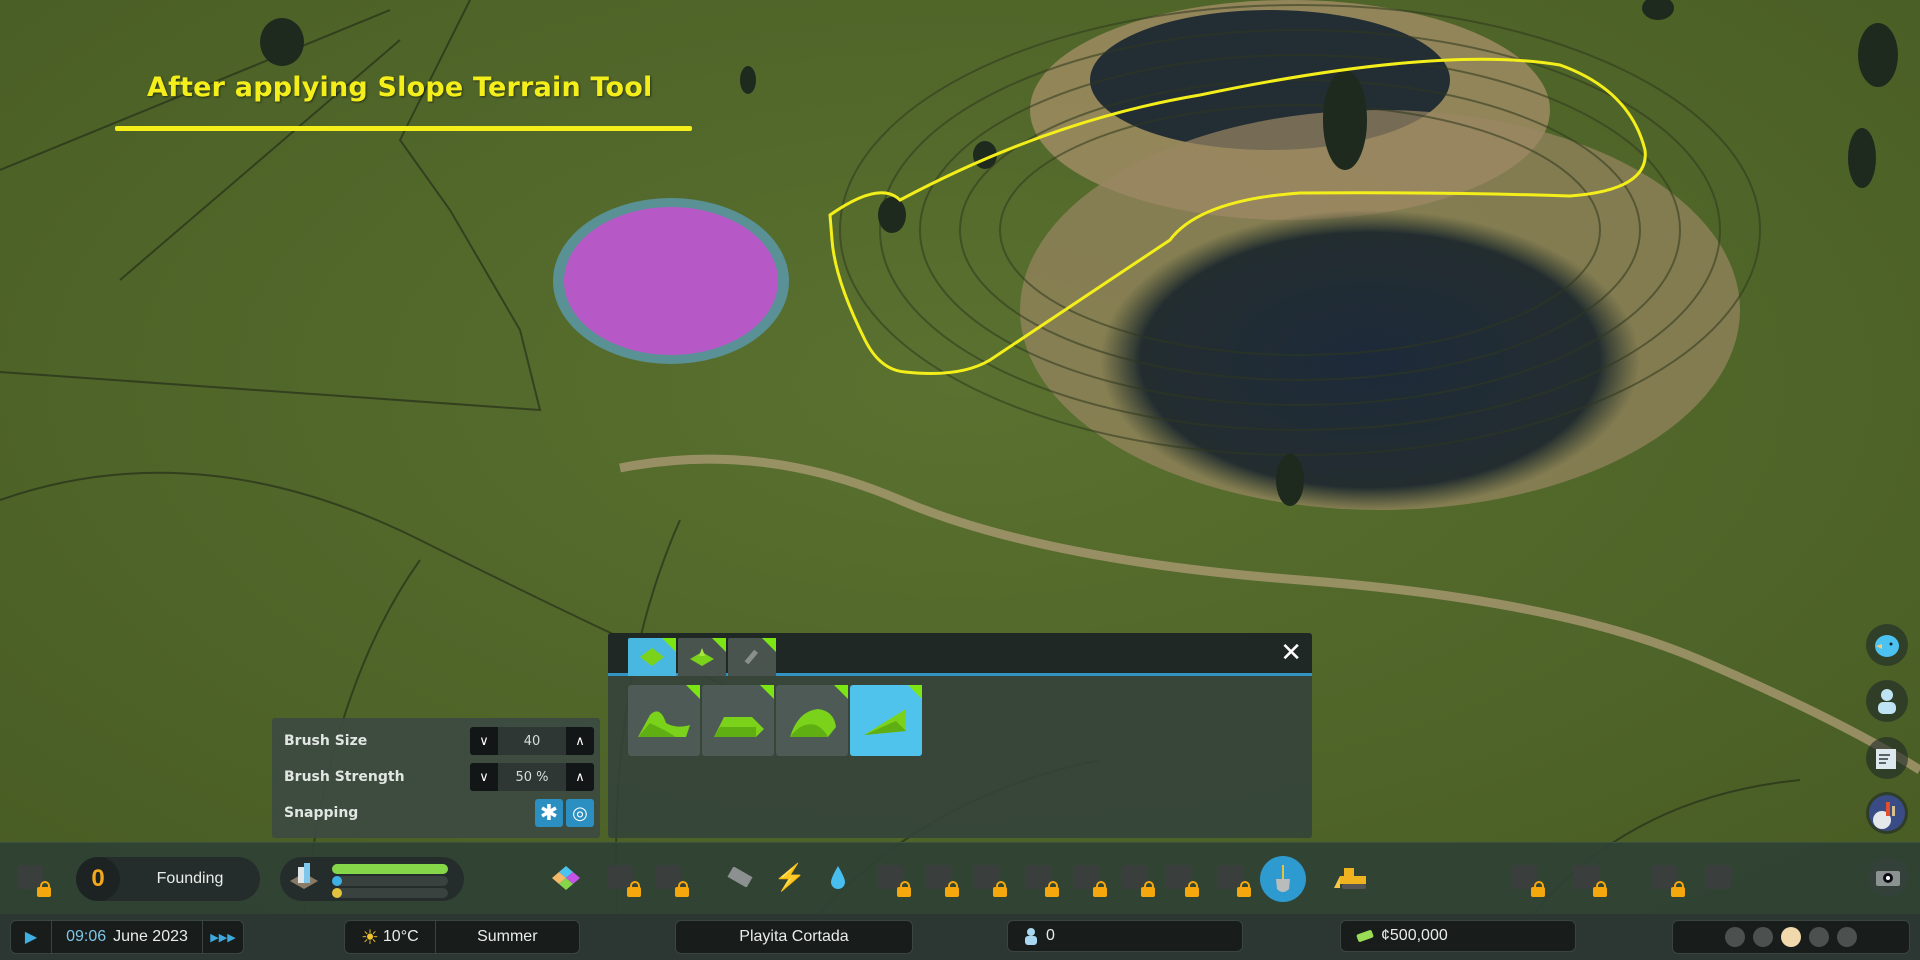  What do you see at coordinates (31, 878) in the screenshot?
I see `info-views-button` at bounding box center [31, 878].